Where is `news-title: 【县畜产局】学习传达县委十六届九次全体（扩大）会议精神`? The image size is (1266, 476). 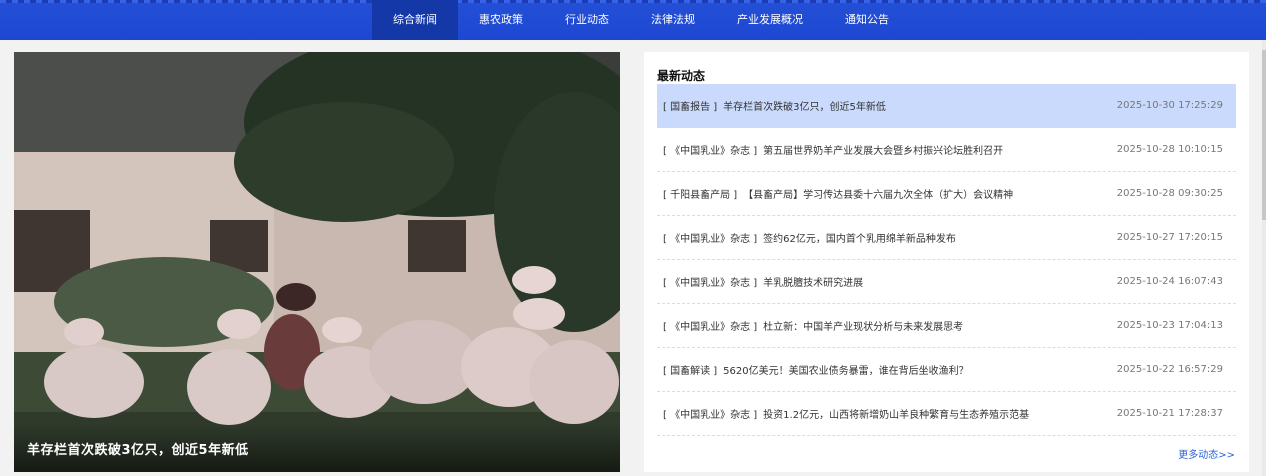 news-title: 【县畜产局】学习传达县委十六届九次全体（扩大）会议精神 is located at coordinates (878, 195).